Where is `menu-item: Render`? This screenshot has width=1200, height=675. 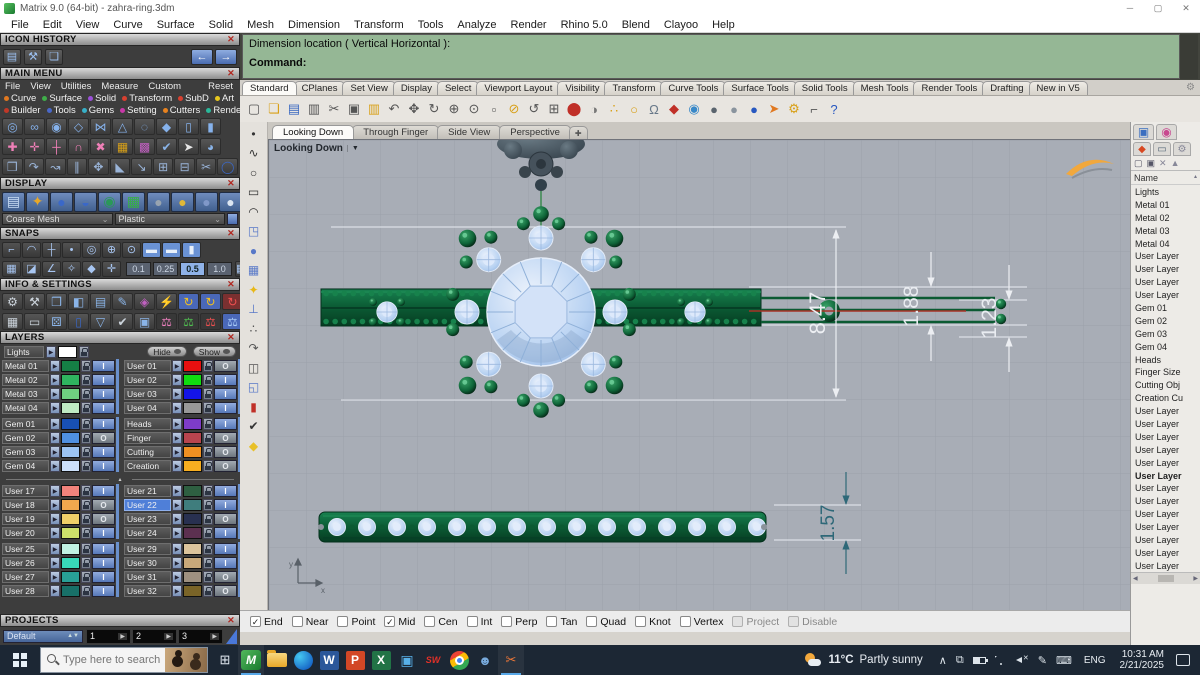
menu-item: Render is located at coordinates (529, 25).